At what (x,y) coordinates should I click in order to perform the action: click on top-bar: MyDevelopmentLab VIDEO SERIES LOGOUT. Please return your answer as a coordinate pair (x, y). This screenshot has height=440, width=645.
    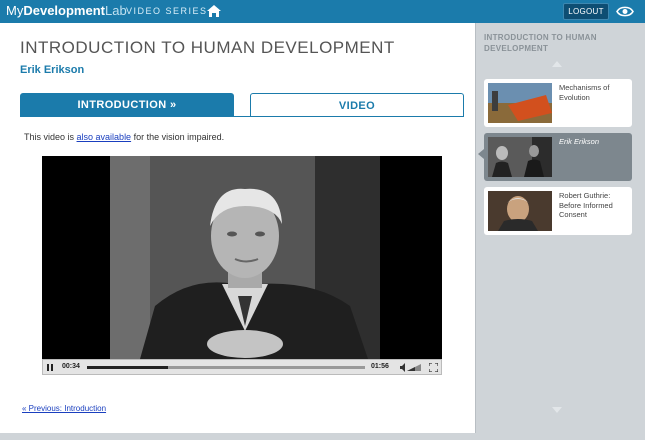
    Looking at the image, I should click on (322, 11).